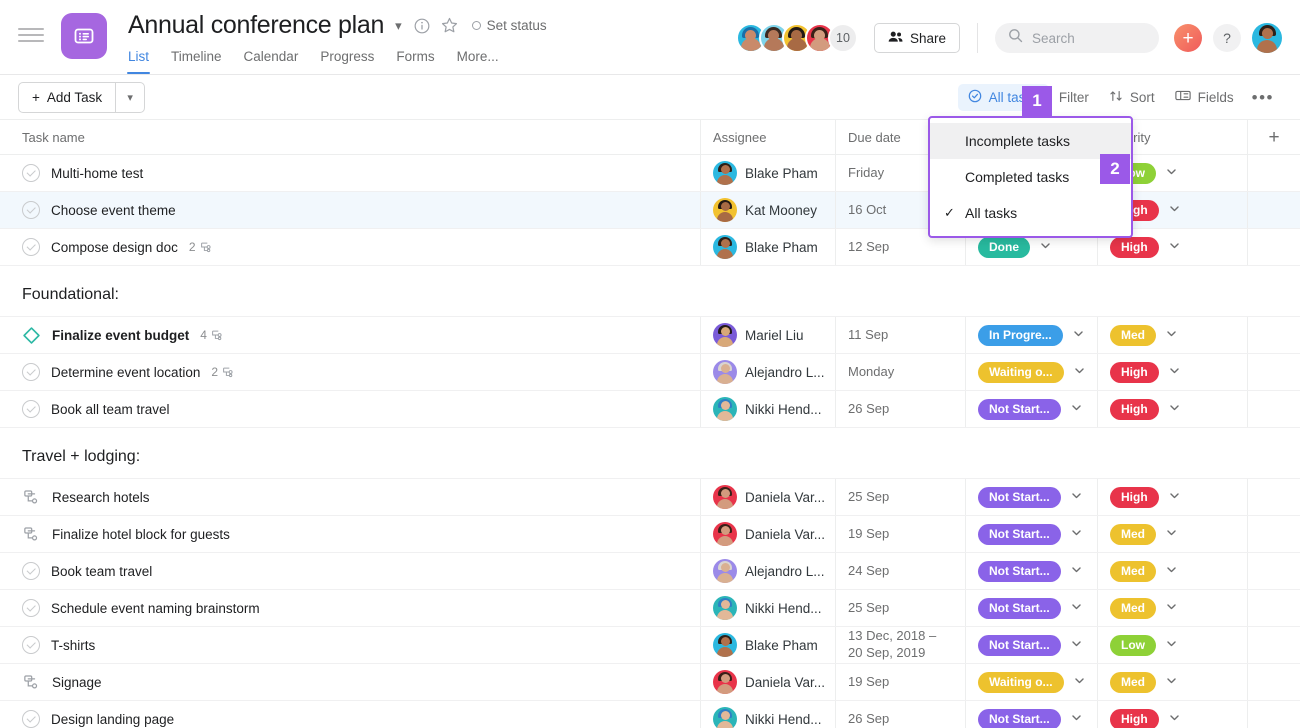  What do you see at coordinates (350, 571) in the screenshot?
I see `cell-task-name: Book team travel` at bounding box center [350, 571].